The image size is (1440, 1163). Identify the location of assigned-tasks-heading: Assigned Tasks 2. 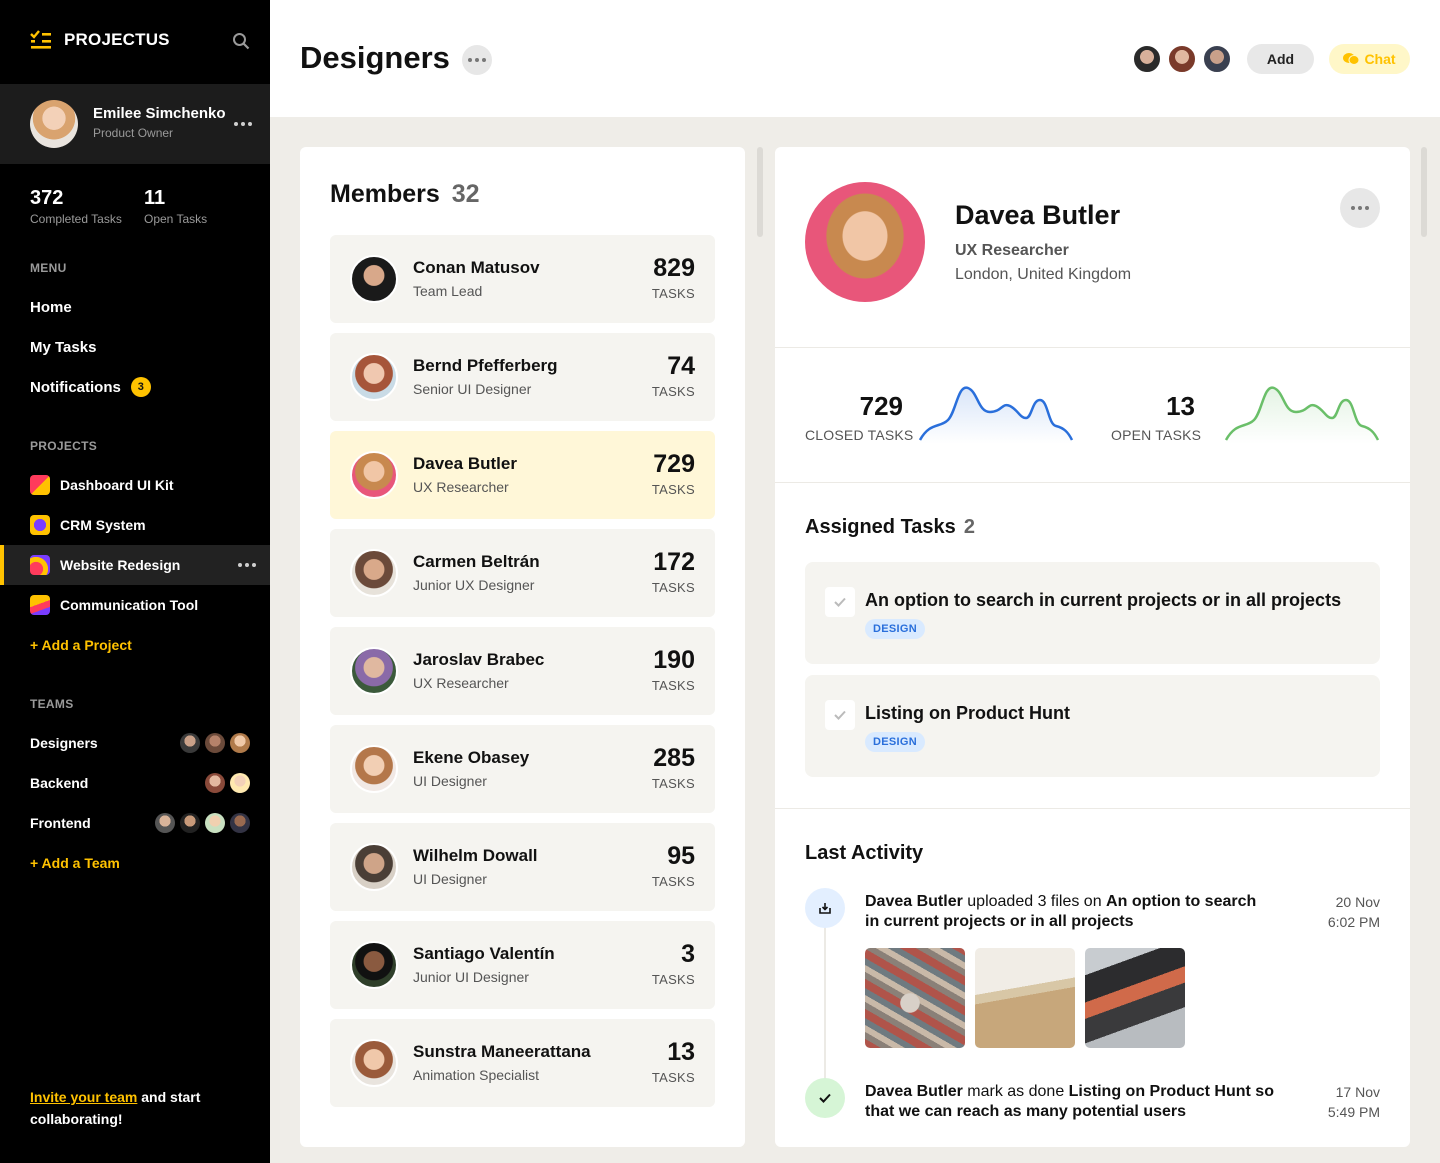
(890, 527).